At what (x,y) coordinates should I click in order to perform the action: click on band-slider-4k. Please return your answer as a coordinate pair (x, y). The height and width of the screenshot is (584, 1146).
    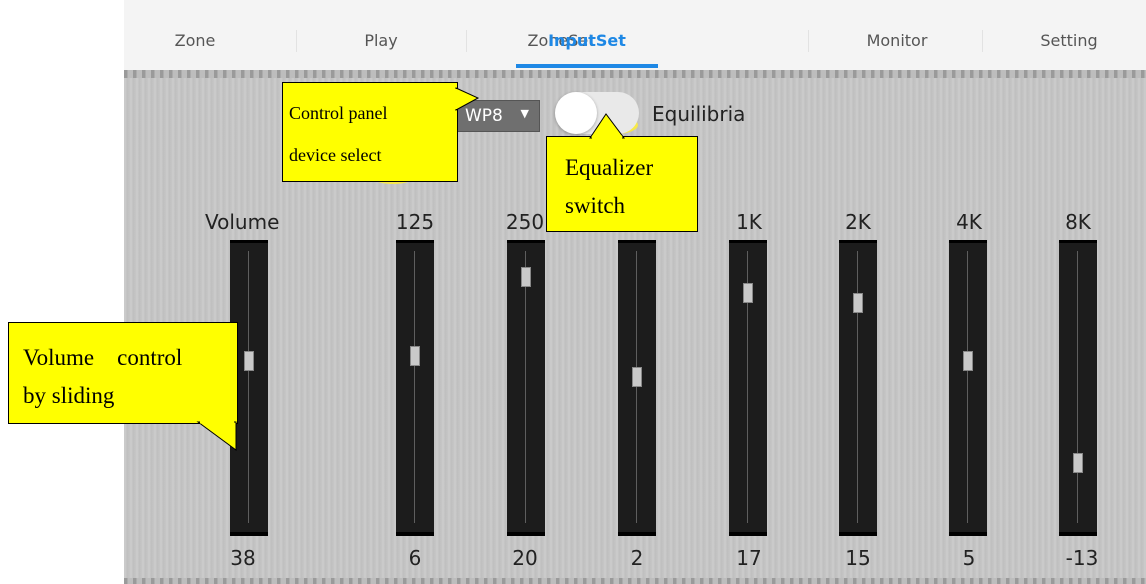
    Looking at the image, I should click on (968, 388).